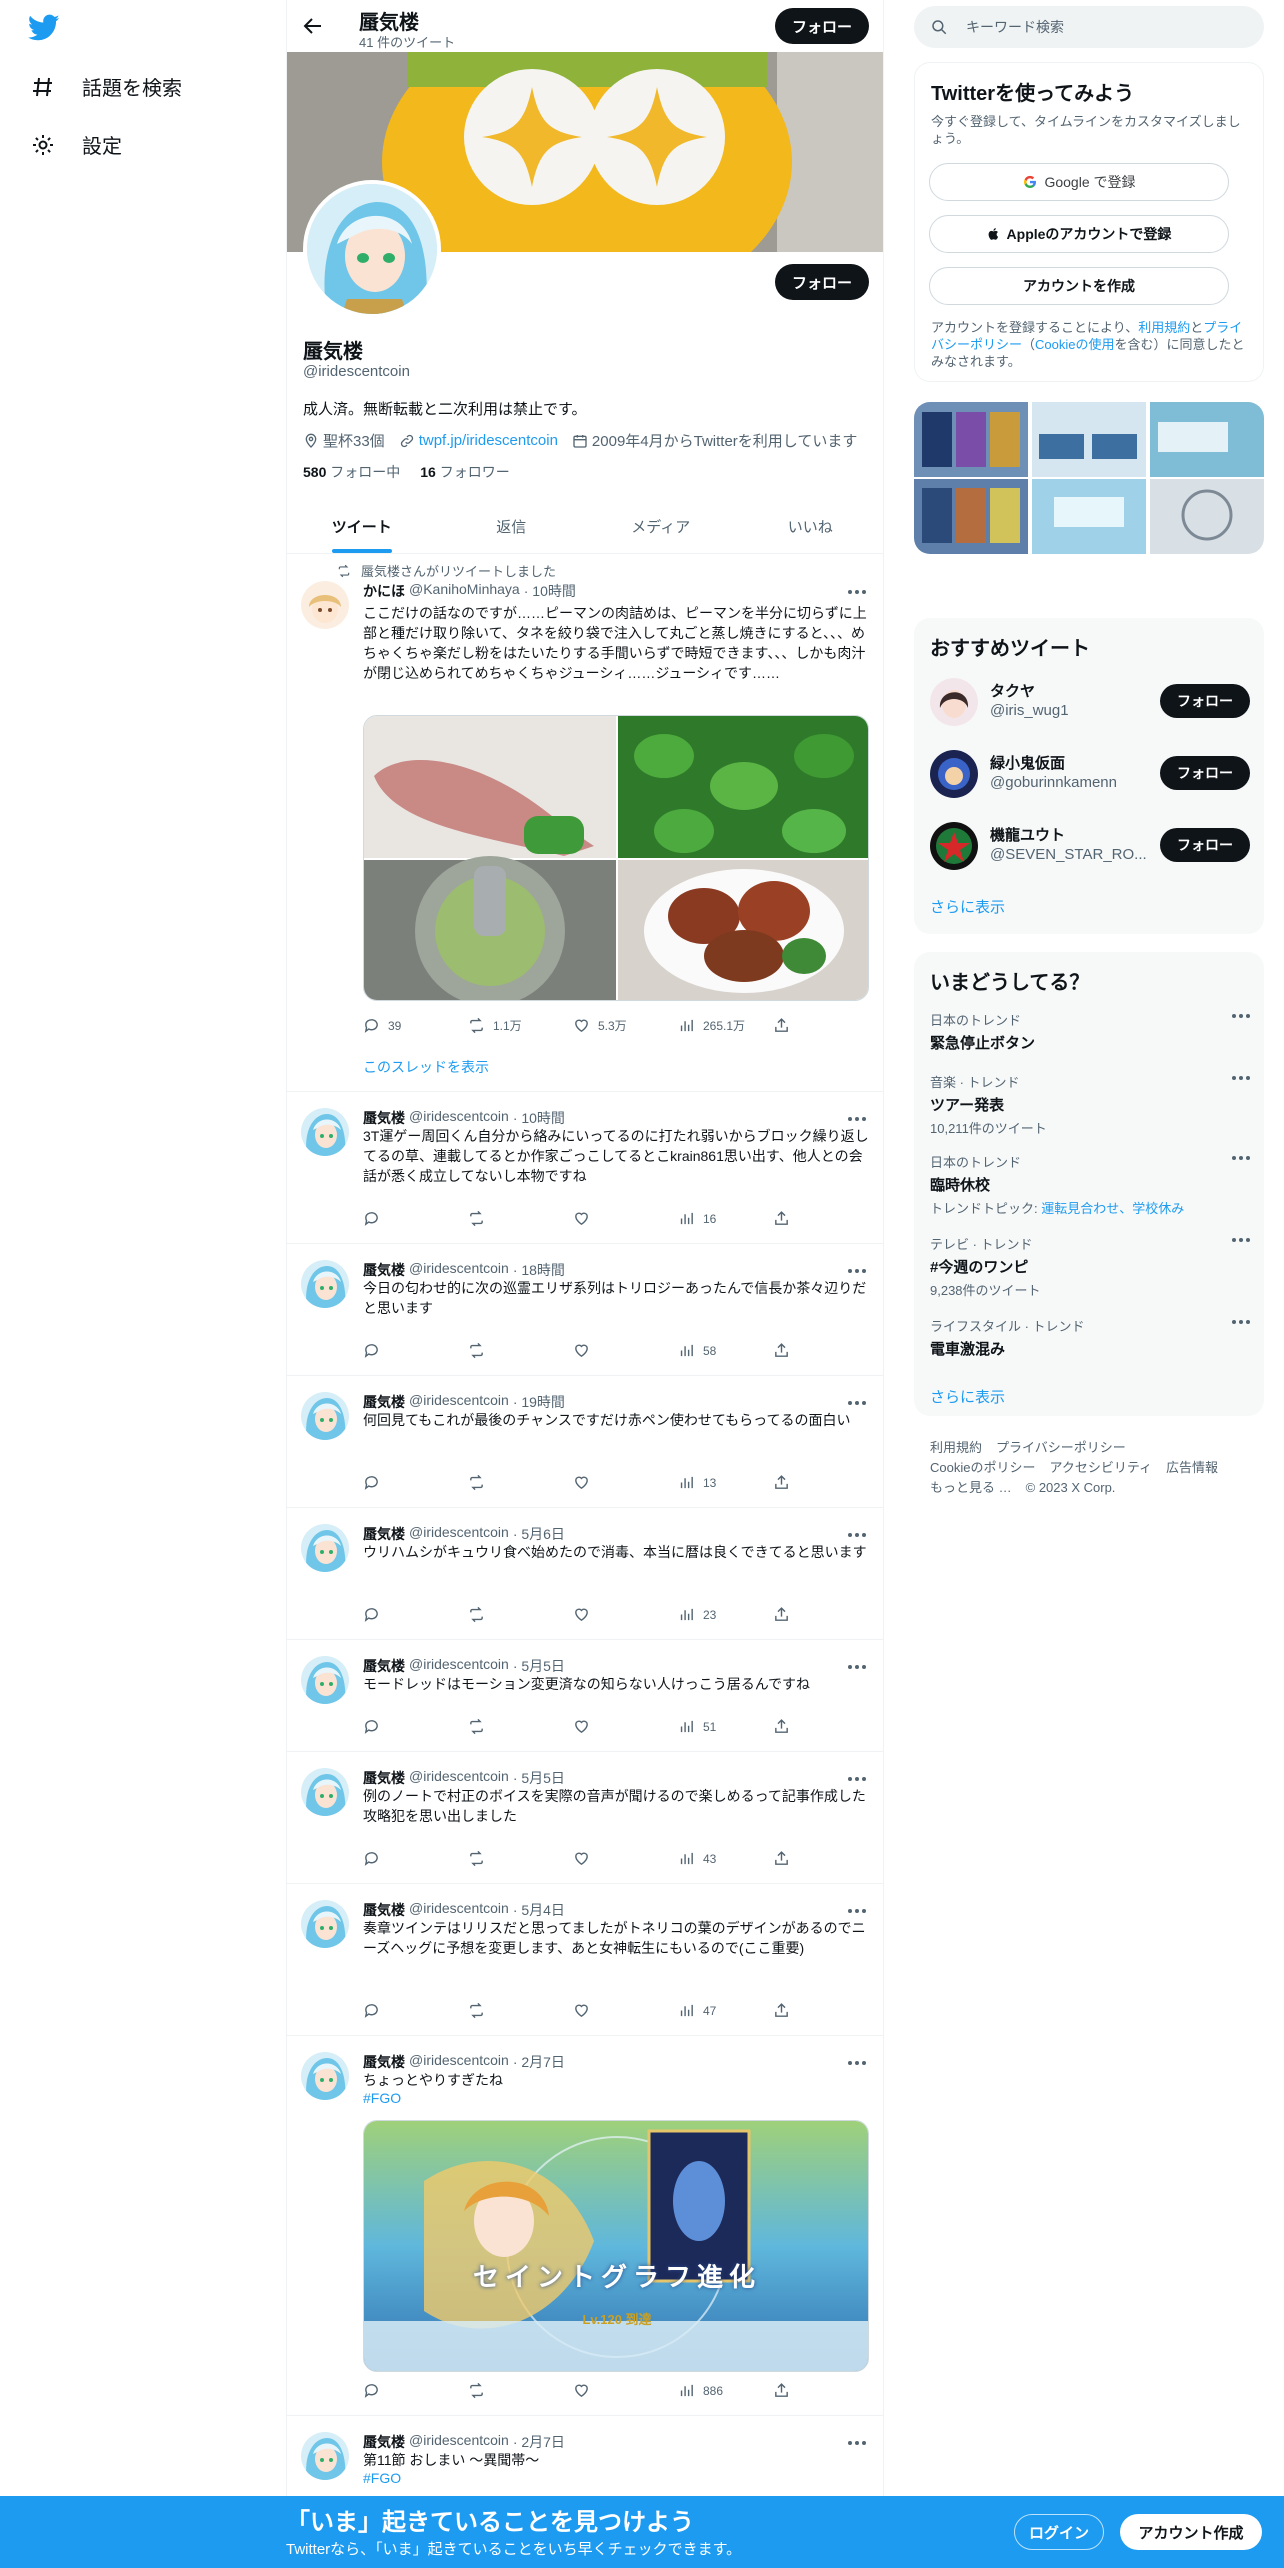  I want to click on profile-follow-button: フォロー, so click(822, 282).